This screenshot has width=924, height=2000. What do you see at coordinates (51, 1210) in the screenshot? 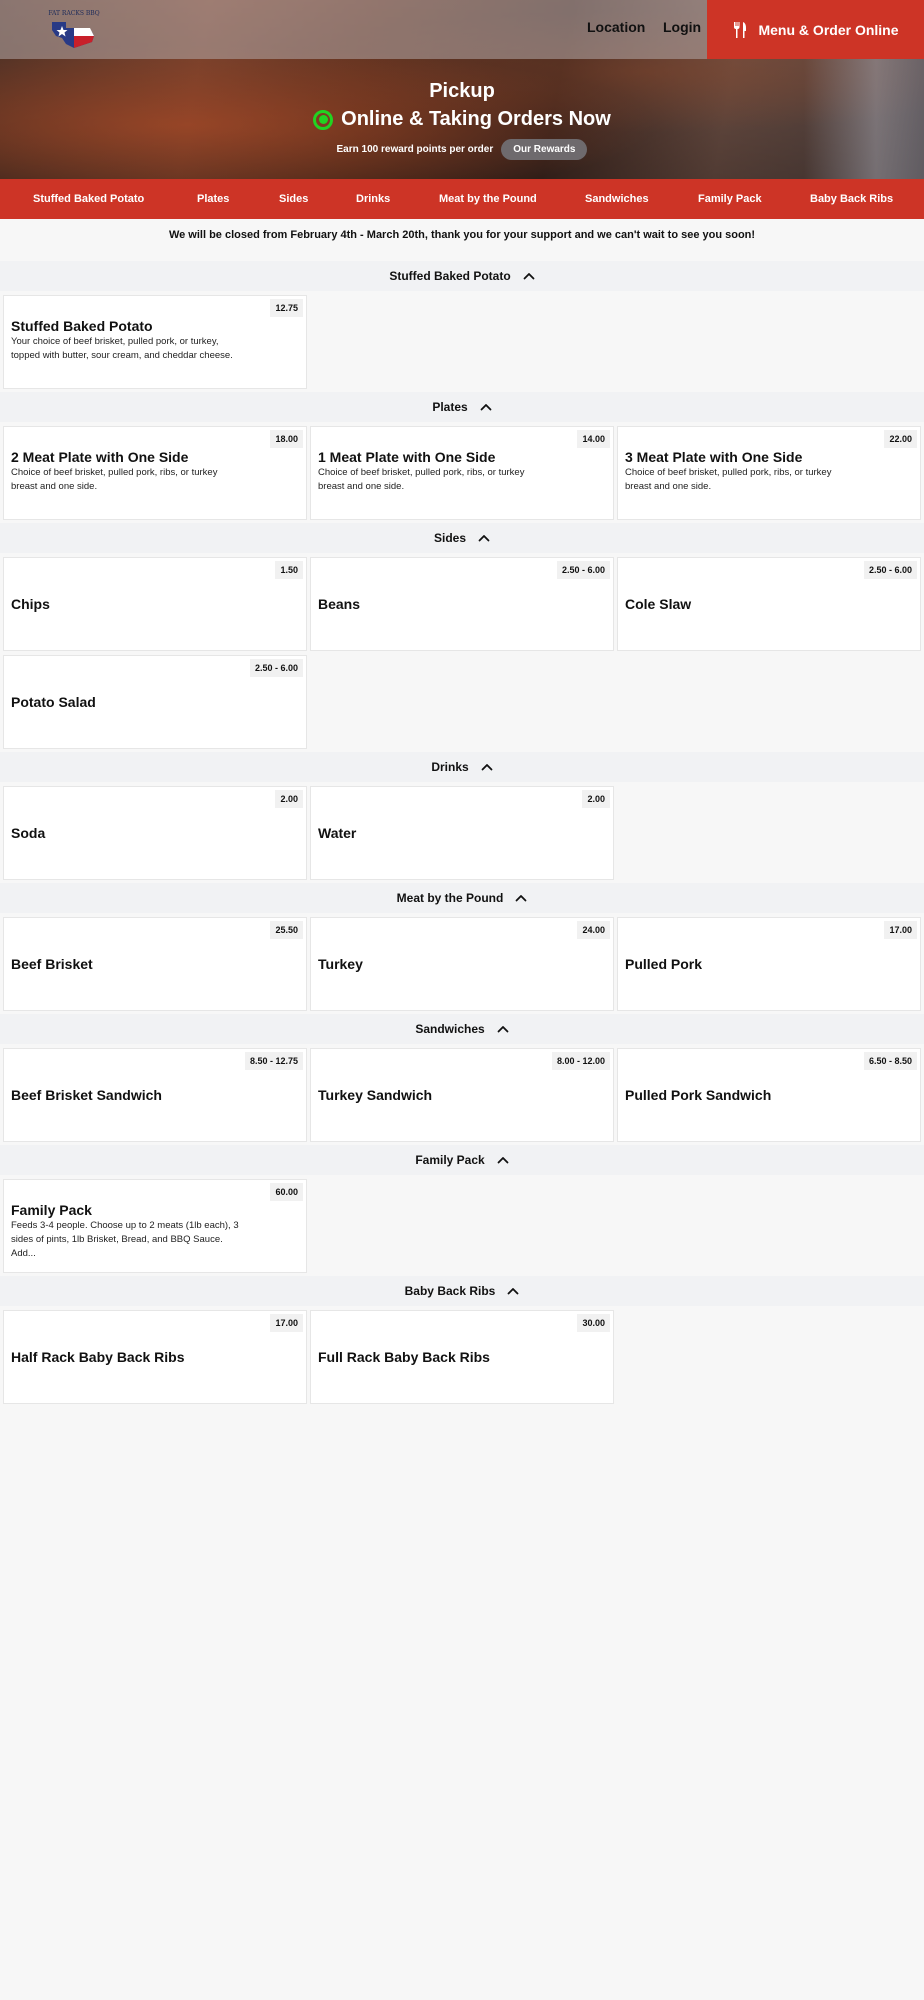
I see `item-name: Family Pack` at bounding box center [51, 1210].